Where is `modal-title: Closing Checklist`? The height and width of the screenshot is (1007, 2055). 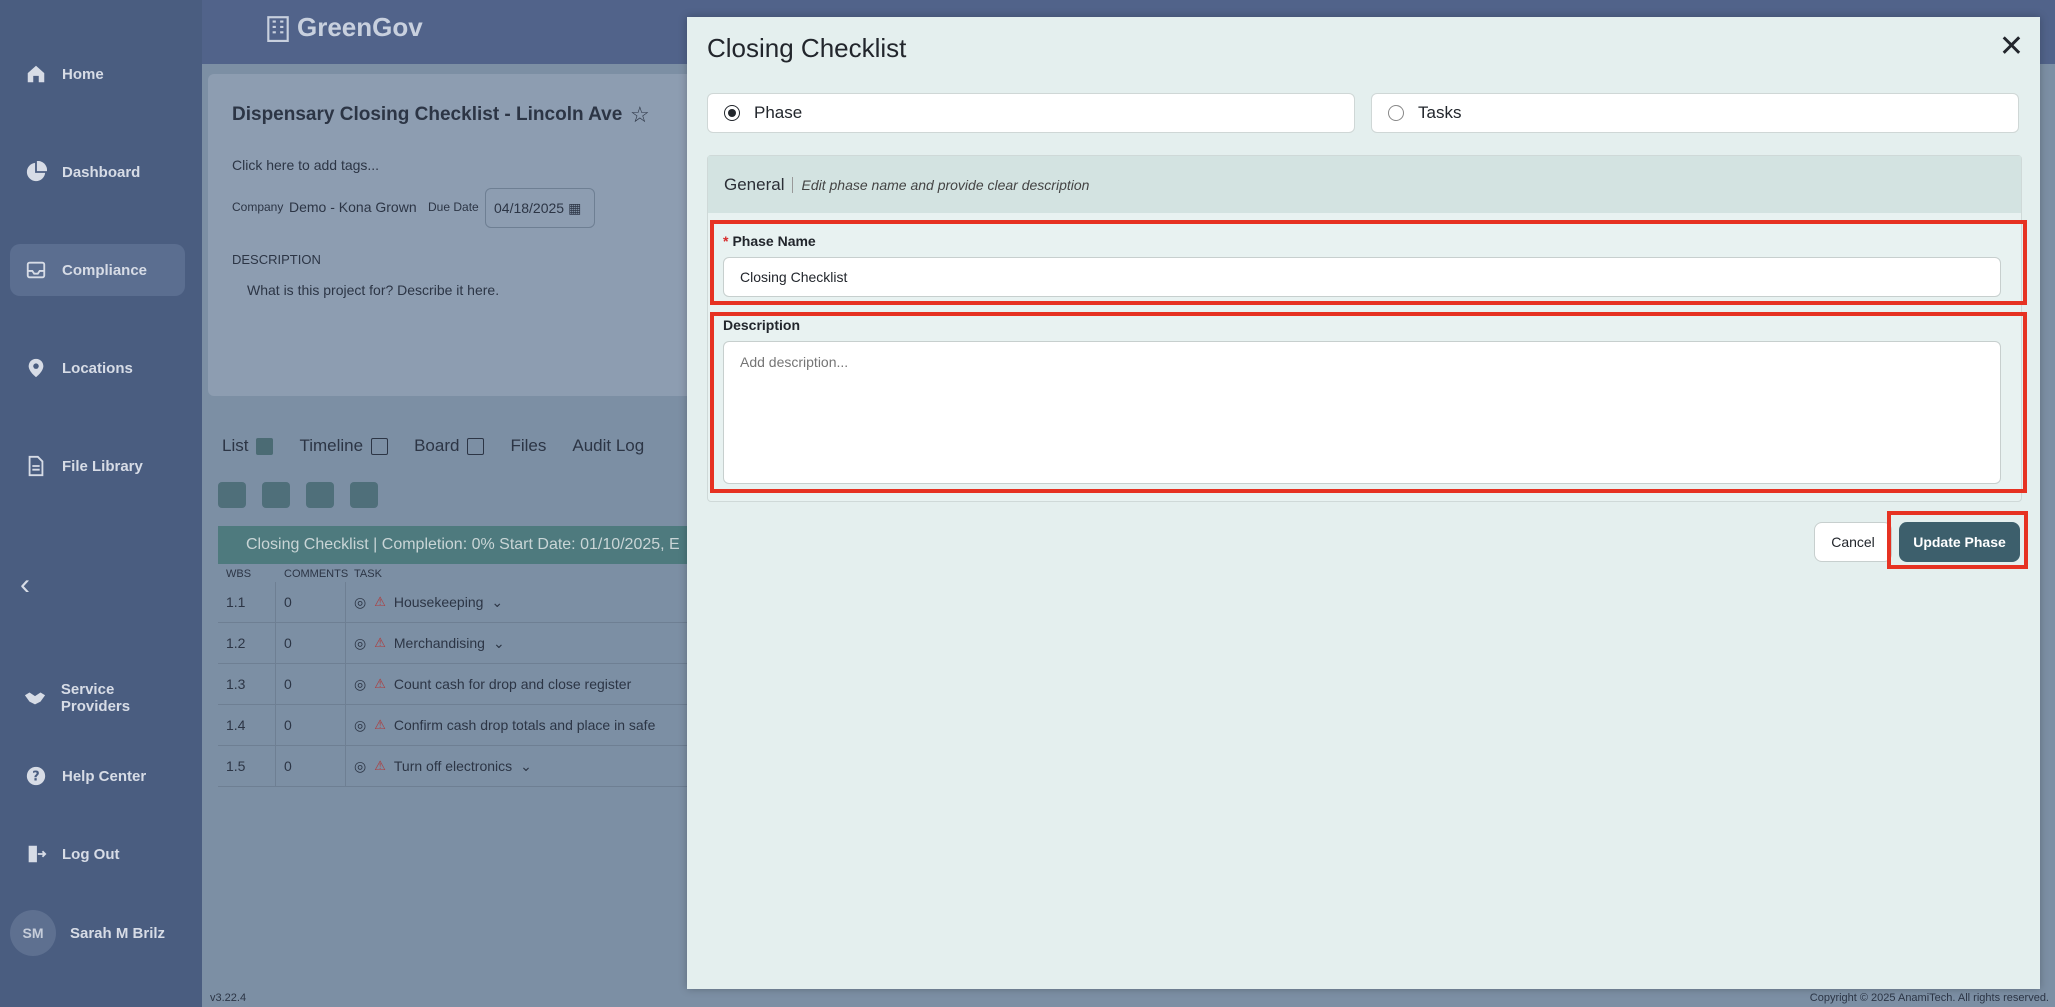 modal-title: Closing Checklist is located at coordinates (807, 48).